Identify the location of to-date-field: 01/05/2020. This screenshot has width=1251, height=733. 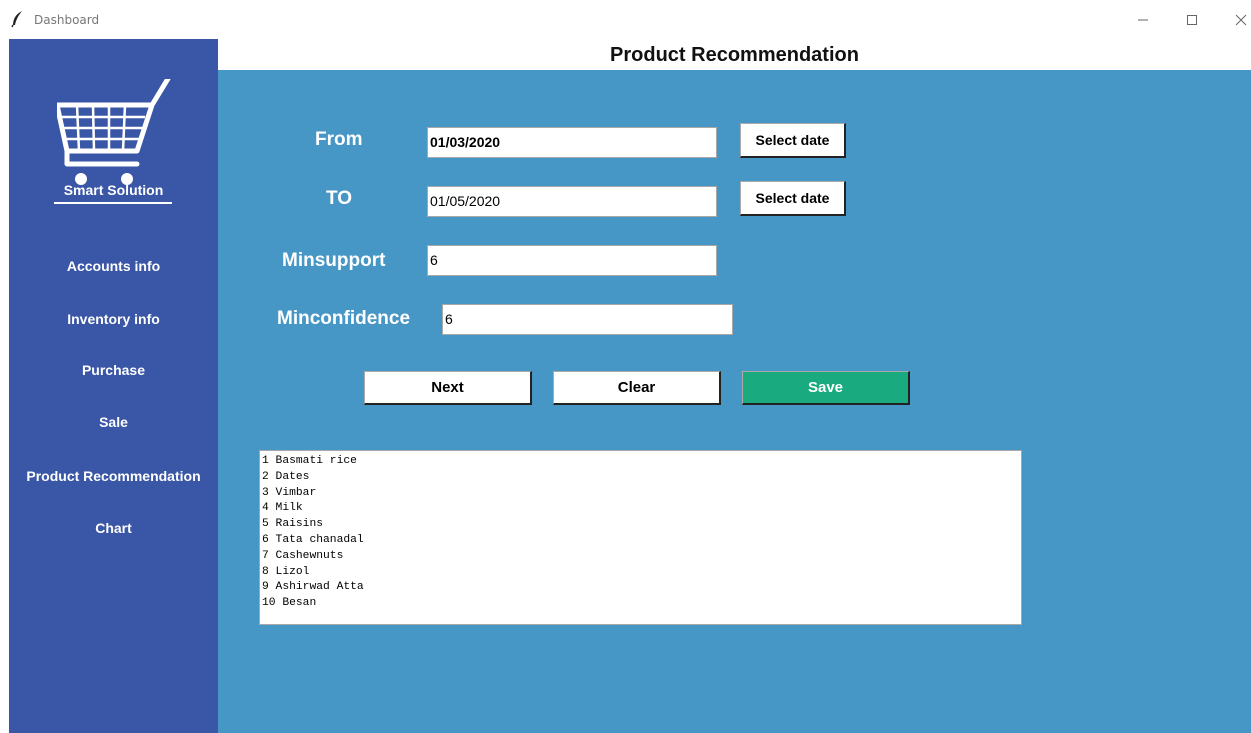
(572, 201).